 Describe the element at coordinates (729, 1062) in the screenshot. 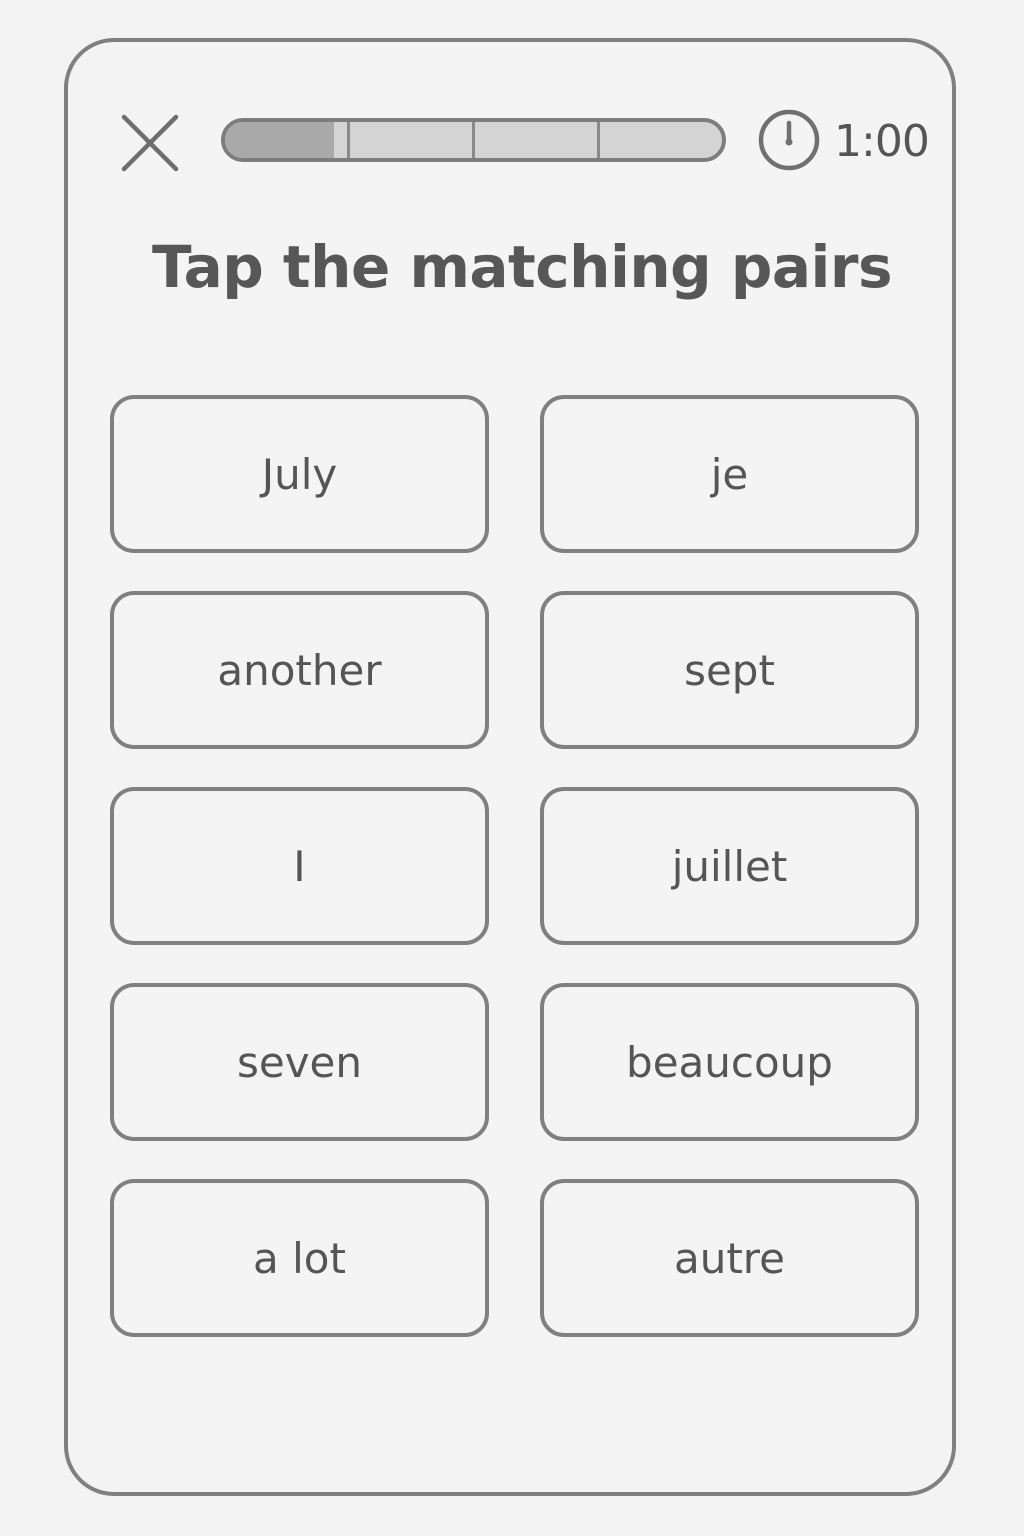

I see `word-tile-right: beaucoup` at that location.